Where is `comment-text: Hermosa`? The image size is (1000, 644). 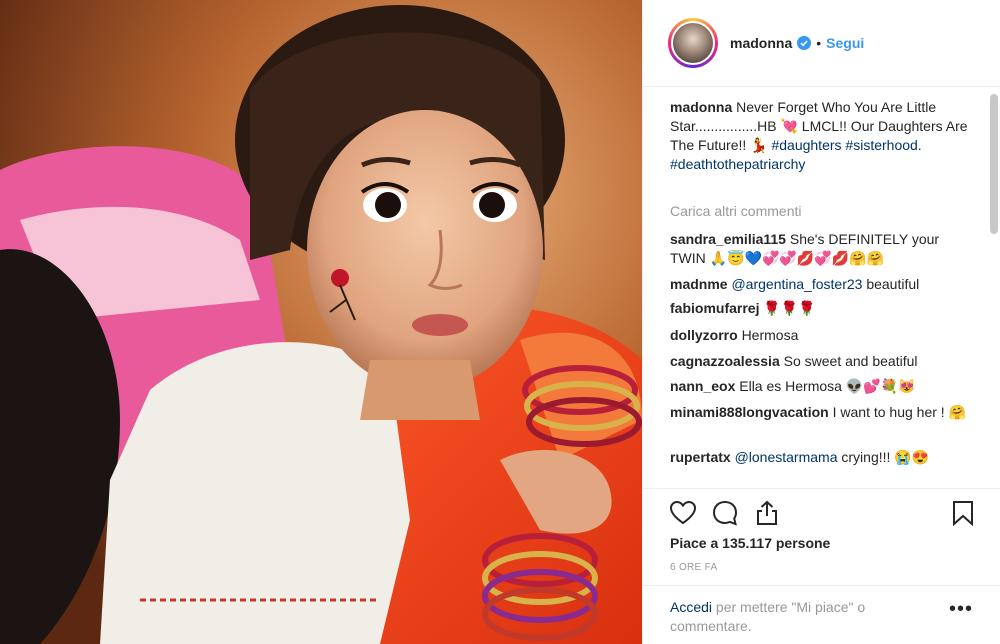
comment-text: Hermosa is located at coordinates (770, 335).